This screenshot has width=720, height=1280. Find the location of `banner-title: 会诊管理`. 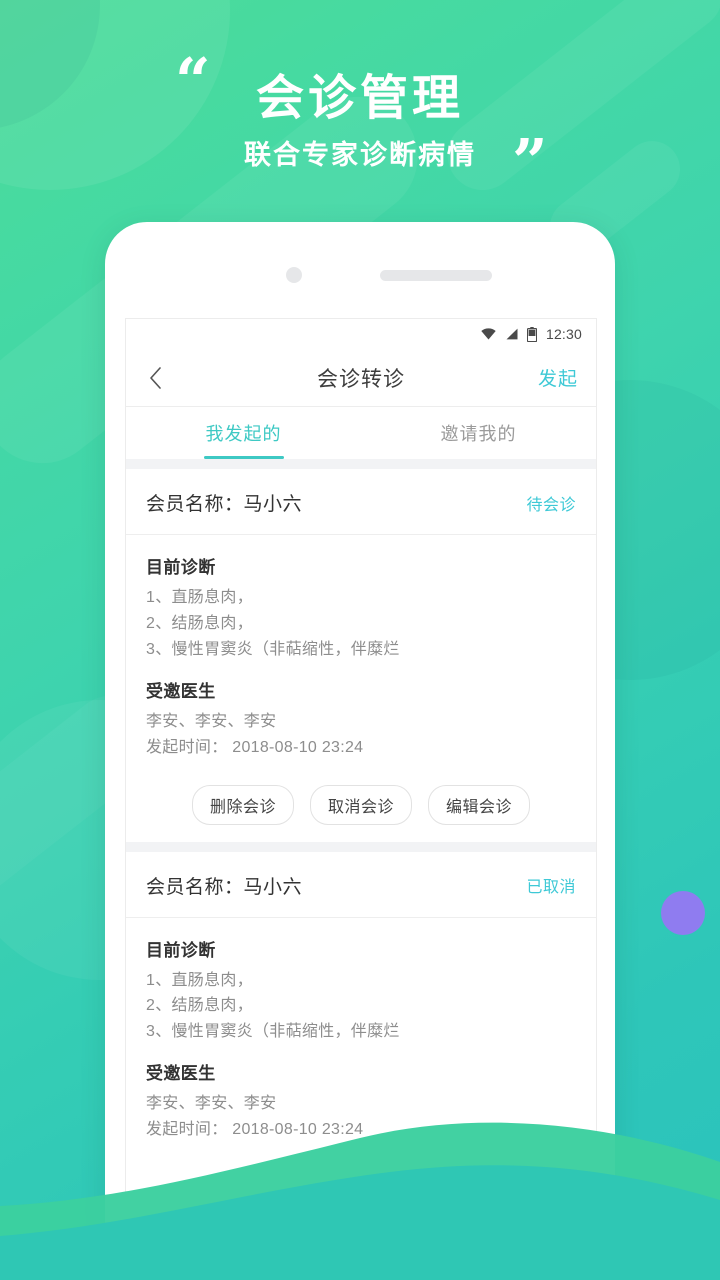

banner-title: 会诊管理 is located at coordinates (359, 98).